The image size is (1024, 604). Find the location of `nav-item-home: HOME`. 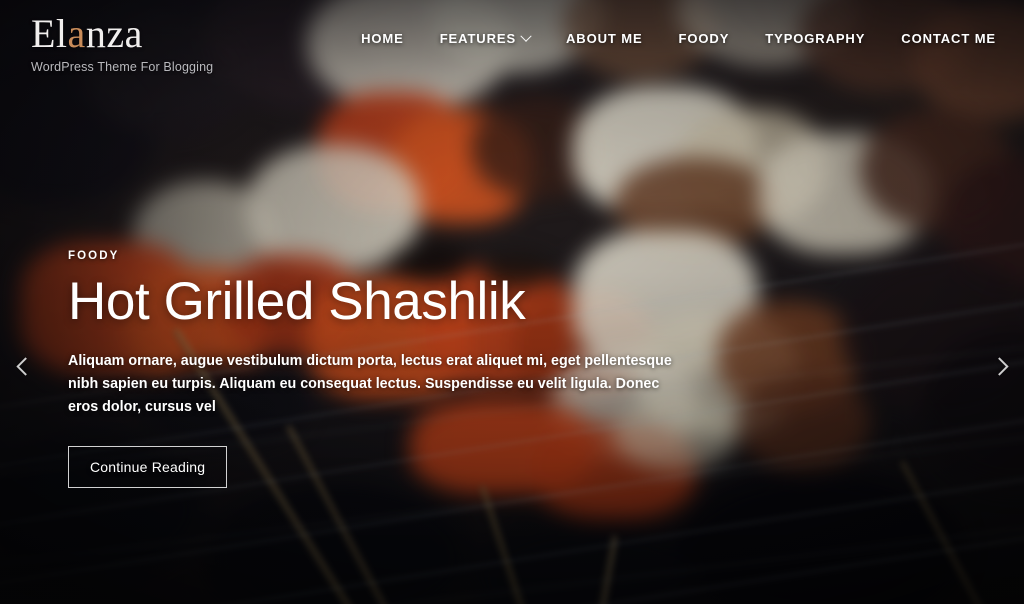

nav-item-home: HOME is located at coordinates (382, 38).